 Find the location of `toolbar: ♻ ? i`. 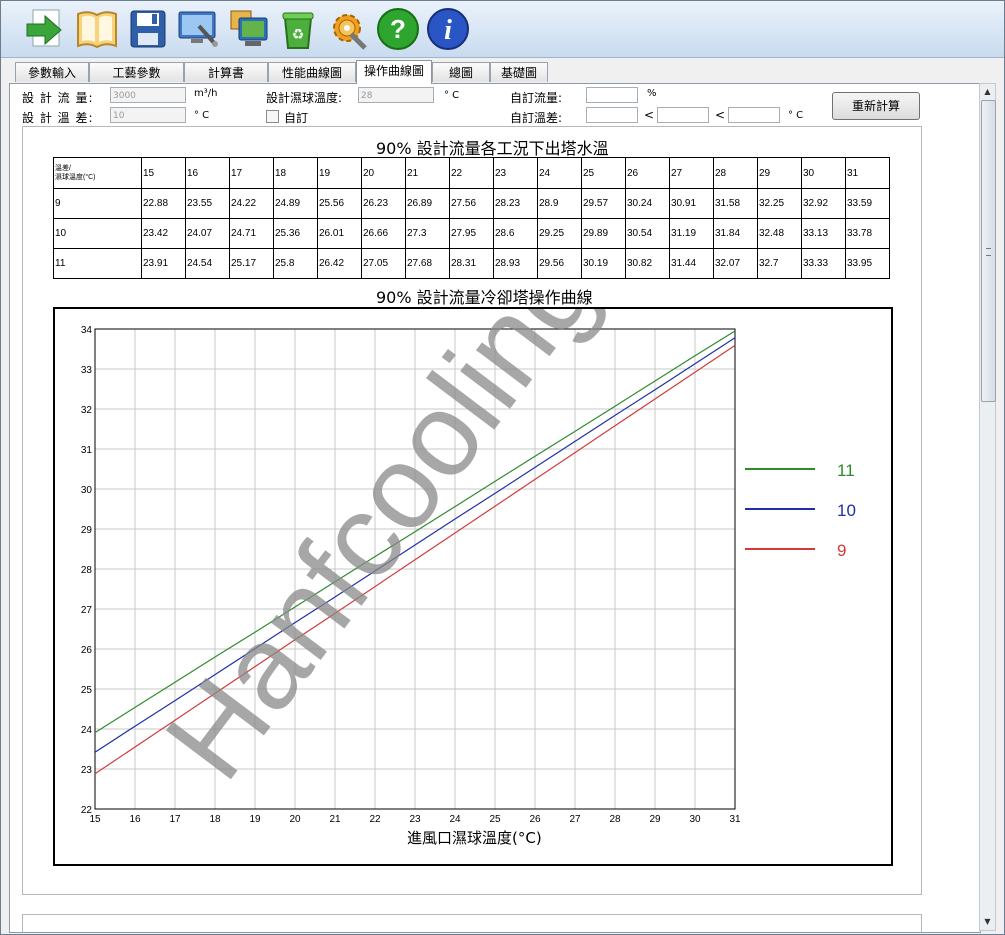

toolbar: ♻ ? i is located at coordinates (502, 29).